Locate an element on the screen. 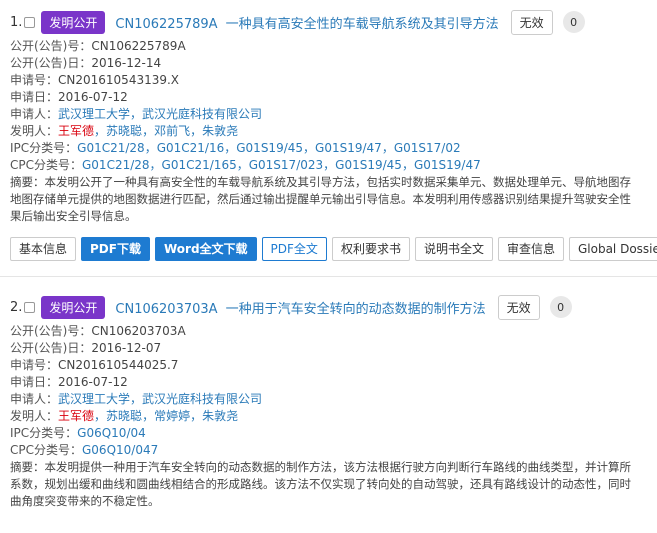  record-title: 一种用于汽车安全转向的动态数据的制作方法 is located at coordinates (356, 309).